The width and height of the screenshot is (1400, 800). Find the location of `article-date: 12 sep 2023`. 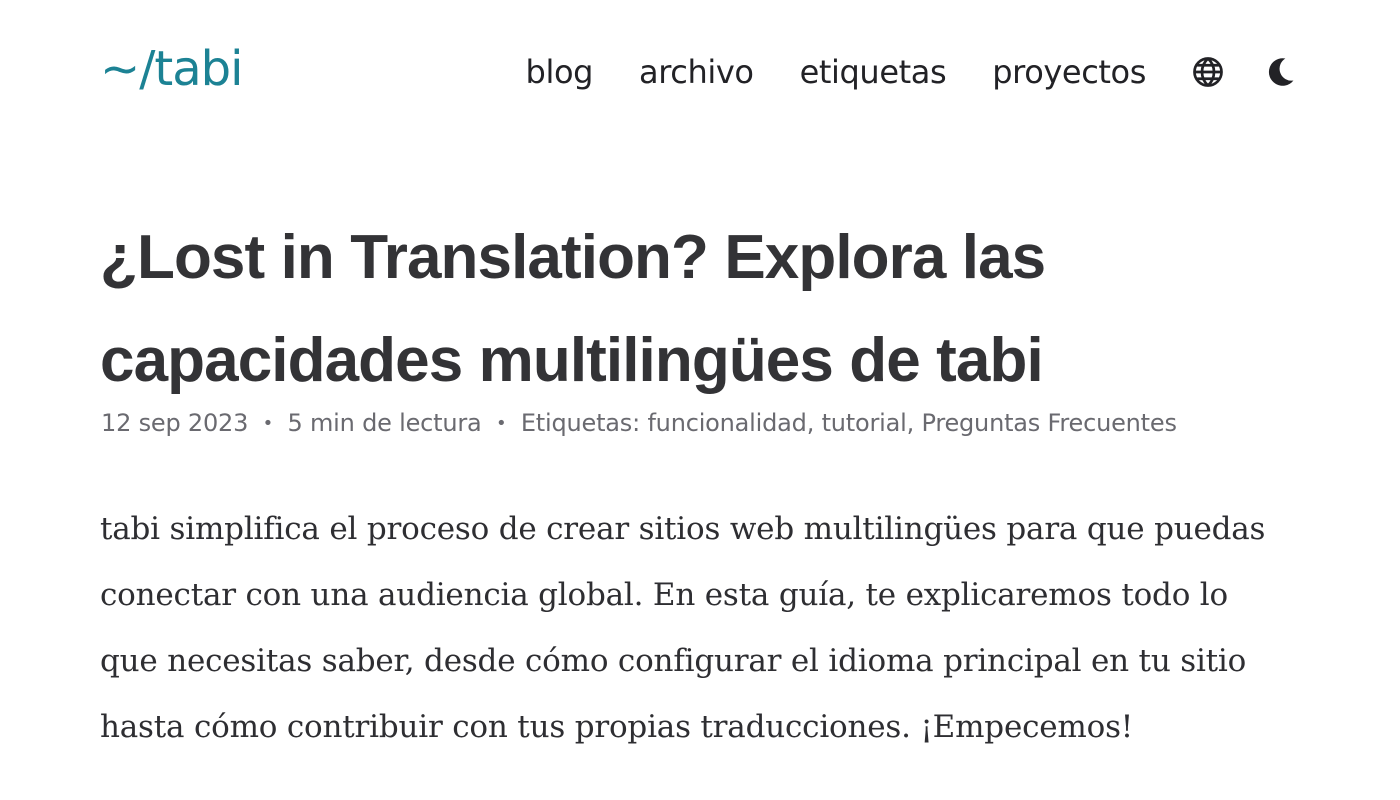

article-date: 12 sep 2023 is located at coordinates (175, 423).